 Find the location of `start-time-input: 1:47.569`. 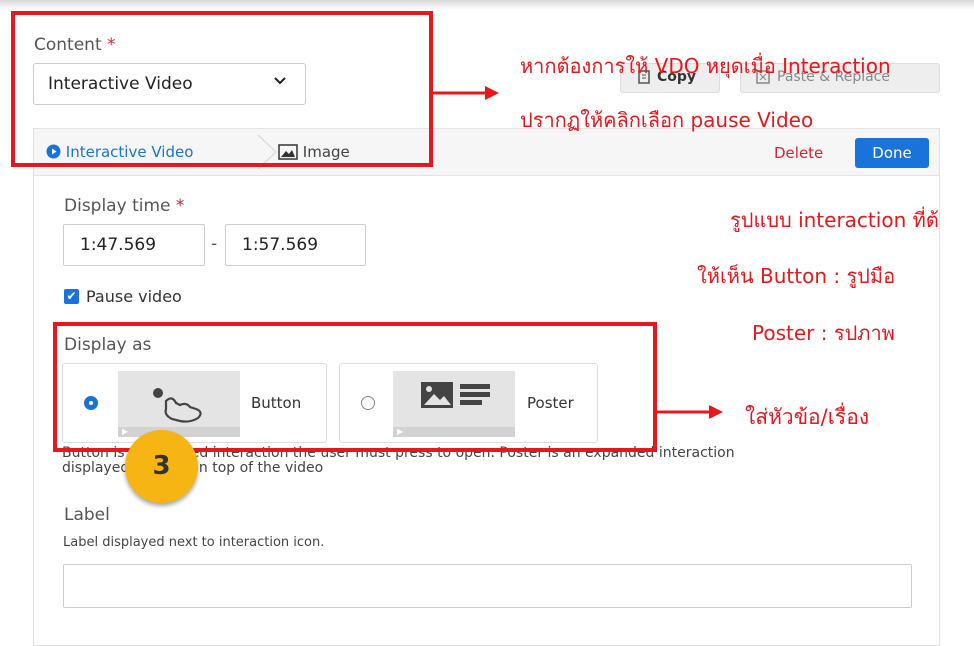

start-time-input: 1:47.569 is located at coordinates (134, 245).